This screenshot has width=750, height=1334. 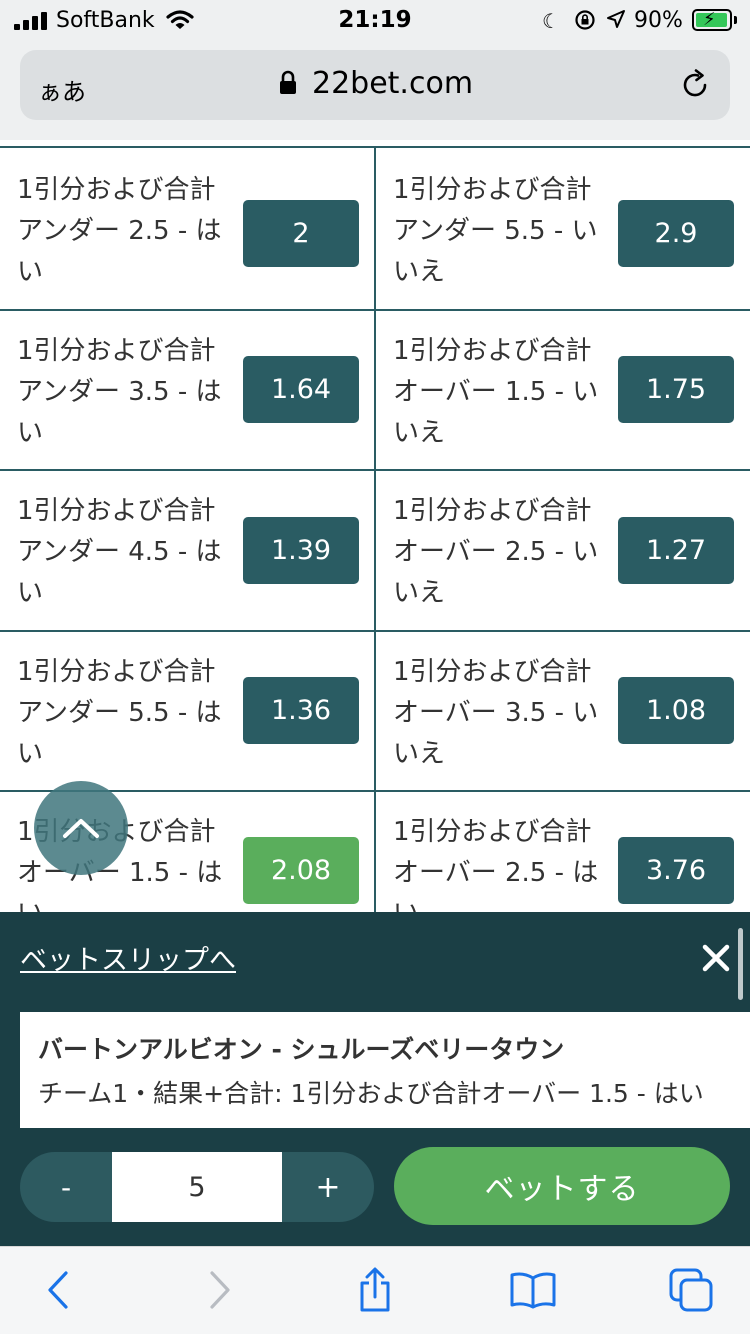 I want to click on reload-icon, so click(x=695, y=87).